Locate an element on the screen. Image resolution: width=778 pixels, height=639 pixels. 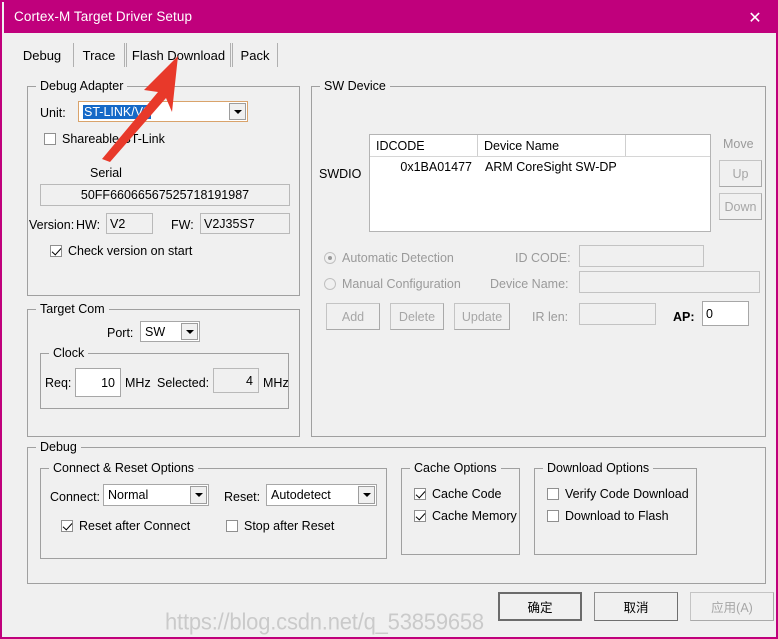
fw-version-value: V2J35S7 is located at coordinates (229, 223).